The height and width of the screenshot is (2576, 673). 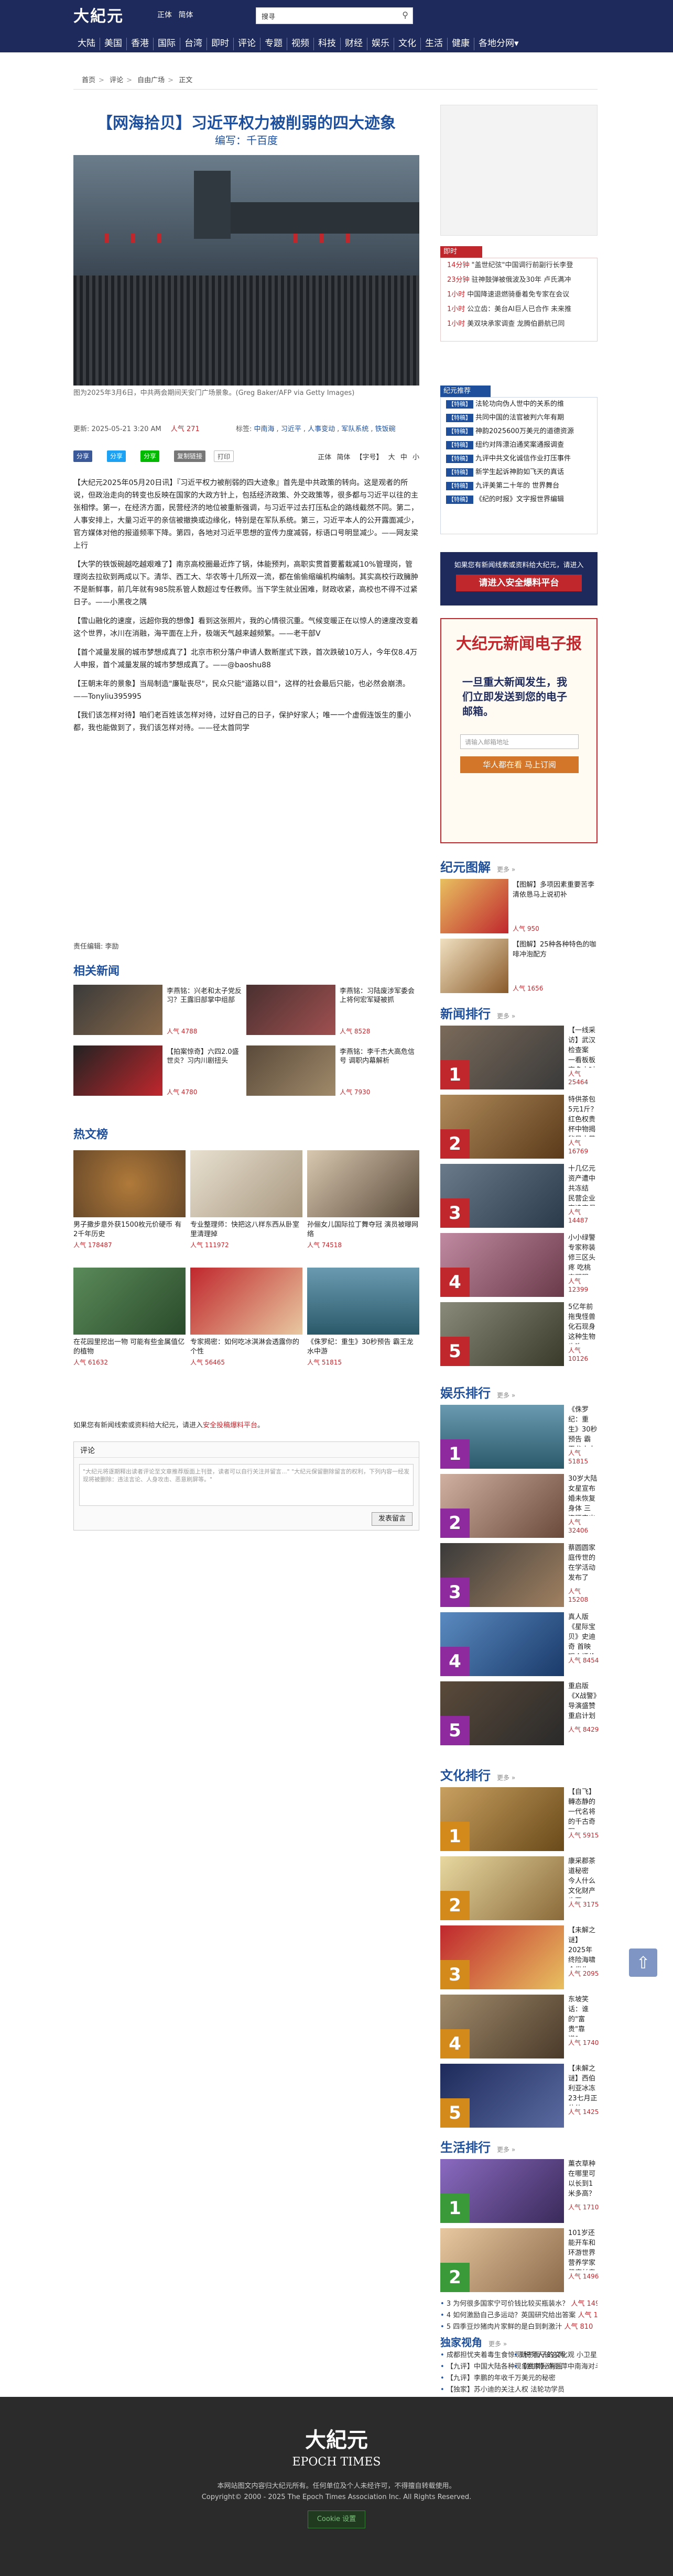 What do you see at coordinates (519, 1128) in the screenshot?
I see `news-rank-item: 2特供茶包5元1斤？红色权贵杯中物揭秘早内幕人气 16769` at bounding box center [519, 1128].